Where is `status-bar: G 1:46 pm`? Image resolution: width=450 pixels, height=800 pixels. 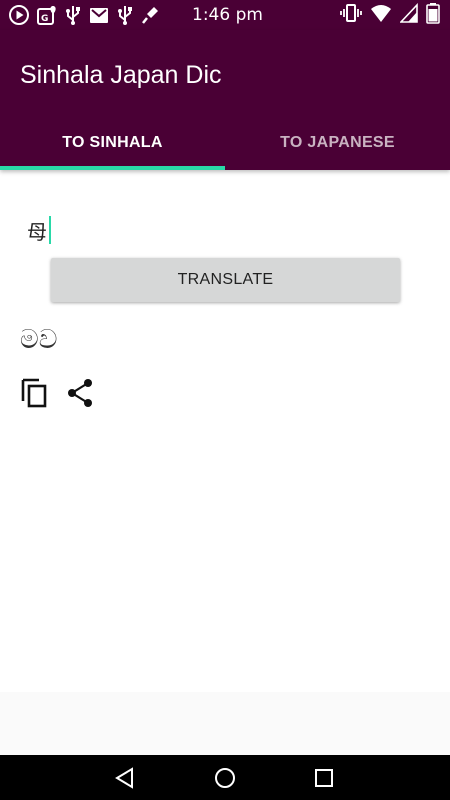
status-bar: G 1:46 pm is located at coordinates (225, 15).